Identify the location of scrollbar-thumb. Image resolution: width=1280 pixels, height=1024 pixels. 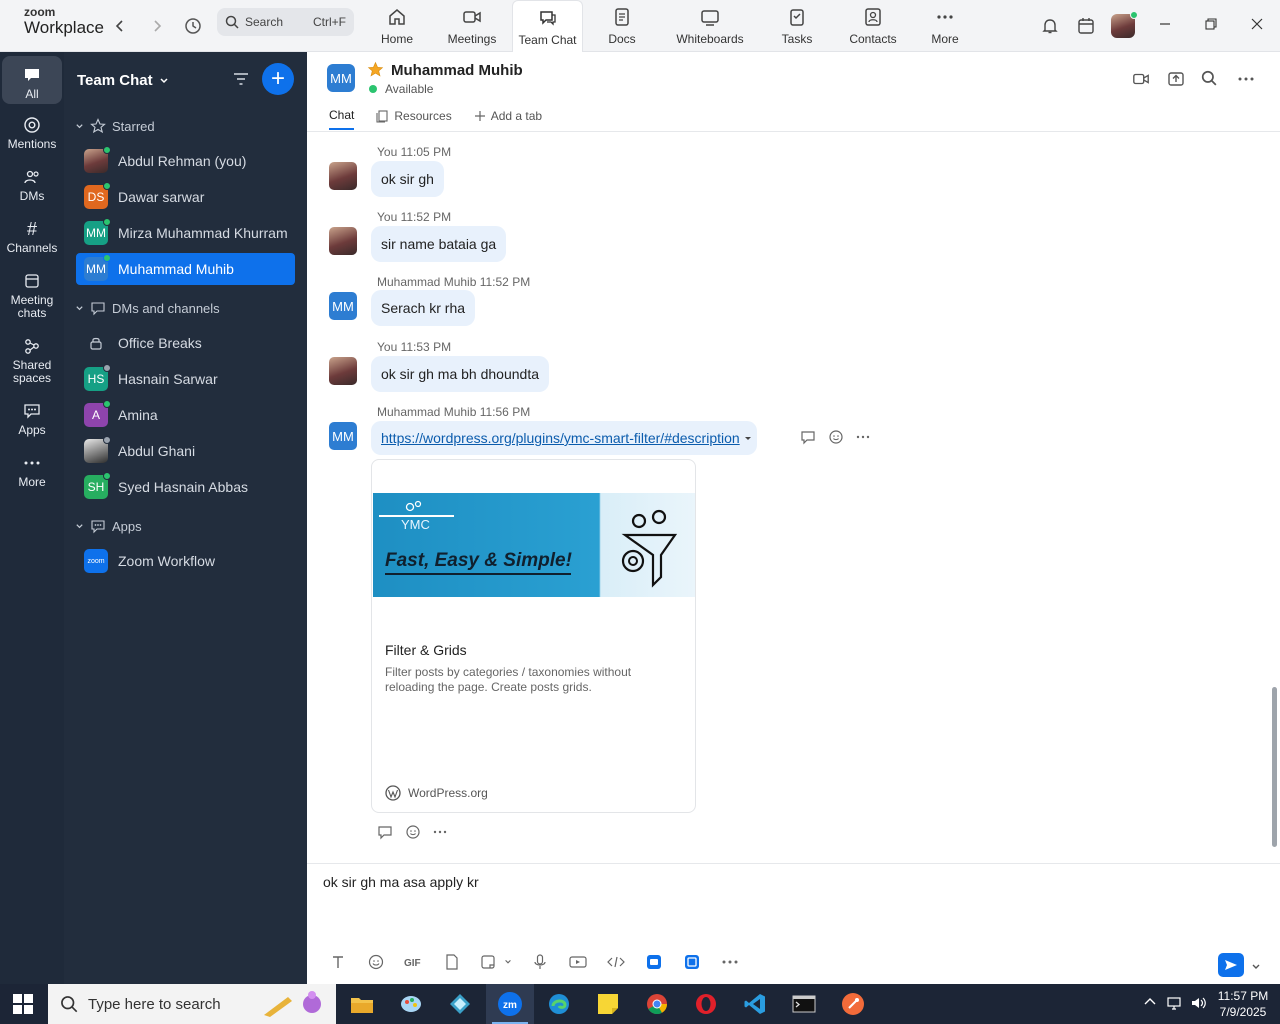
(1274, 767).